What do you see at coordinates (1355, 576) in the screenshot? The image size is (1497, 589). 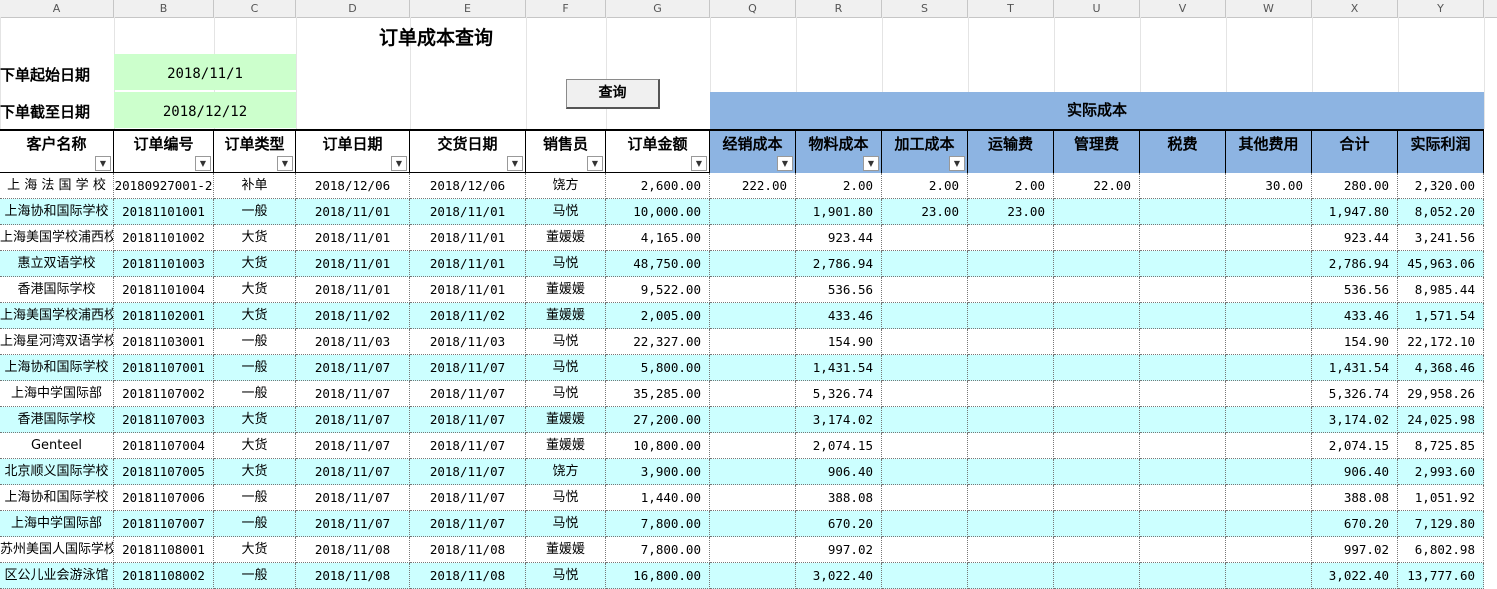 I see `cell-total: 3,022.40` at bounding box center [1355, 576].